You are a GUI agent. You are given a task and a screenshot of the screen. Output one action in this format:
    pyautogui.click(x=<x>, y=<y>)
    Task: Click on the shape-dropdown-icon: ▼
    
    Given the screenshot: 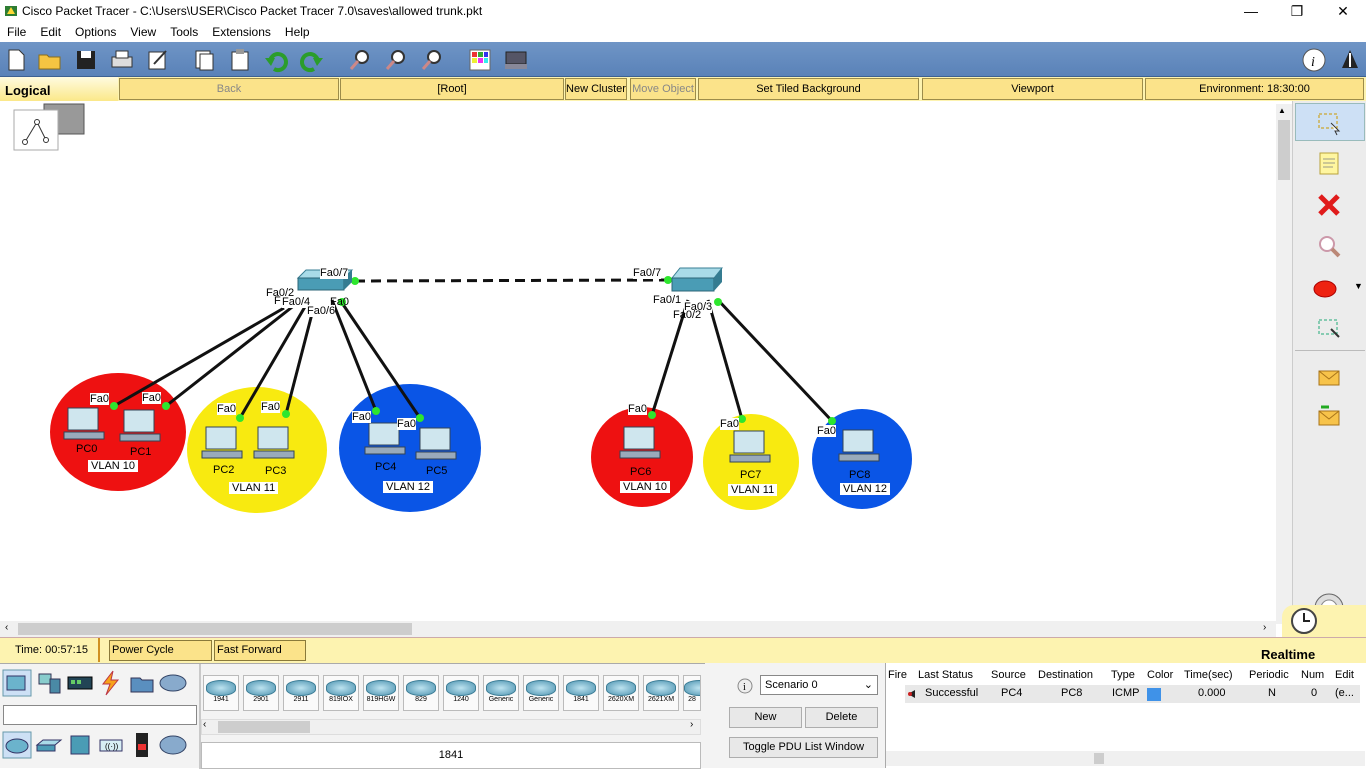 What is the action you would take?
    pyautogui.click(x=1358, y=286)
    